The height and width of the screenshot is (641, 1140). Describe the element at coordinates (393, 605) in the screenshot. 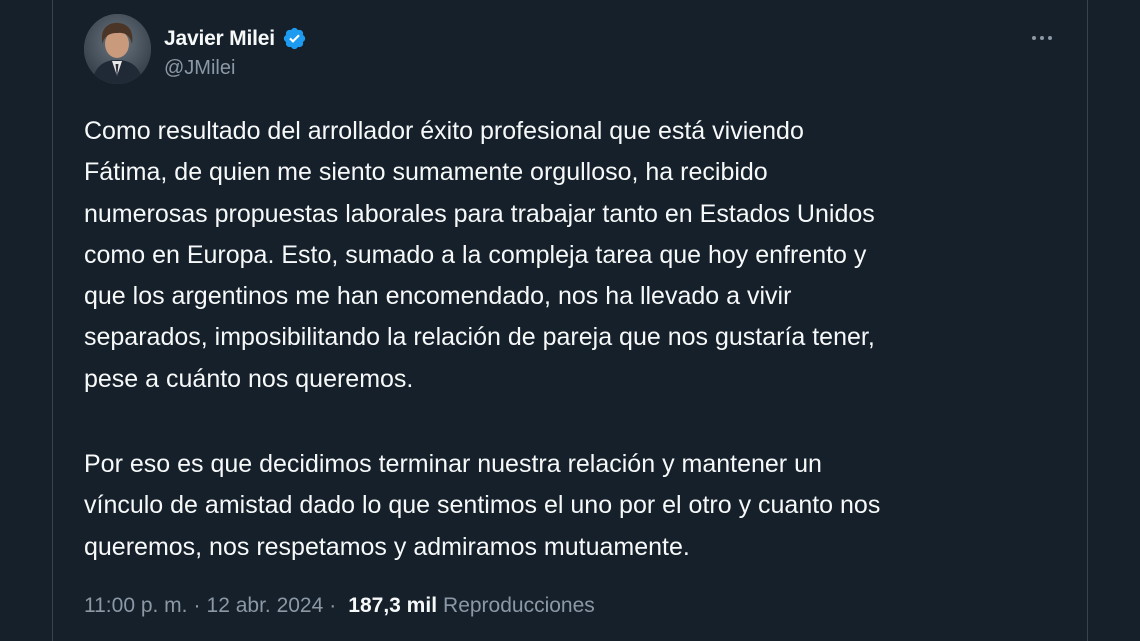

I see `views-count: 187,3 mil` at that location.